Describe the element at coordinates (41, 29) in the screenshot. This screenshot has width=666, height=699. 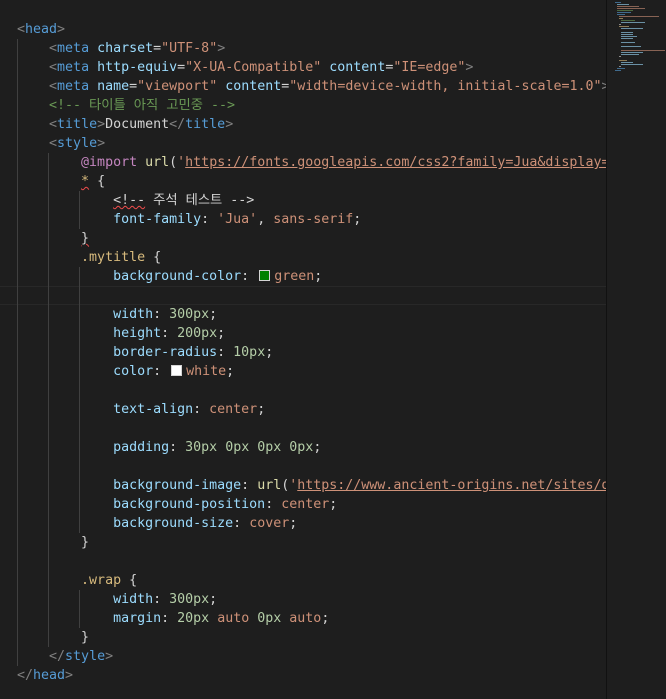
I see `code-line: <head>` at that location.